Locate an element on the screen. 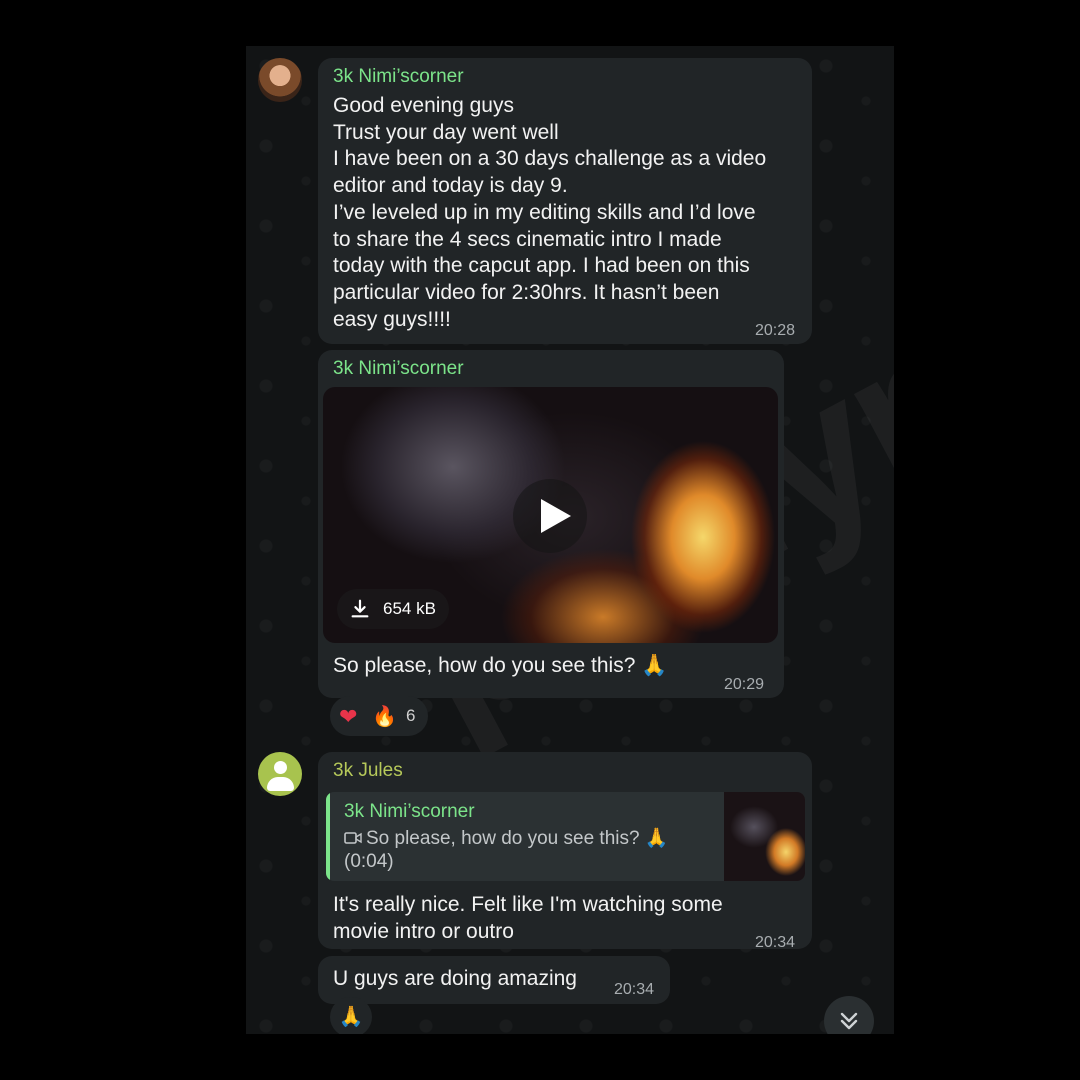 This screenshot has width=1080, height=1080. user-placeholder-icon is located at coordinates (280, 767).